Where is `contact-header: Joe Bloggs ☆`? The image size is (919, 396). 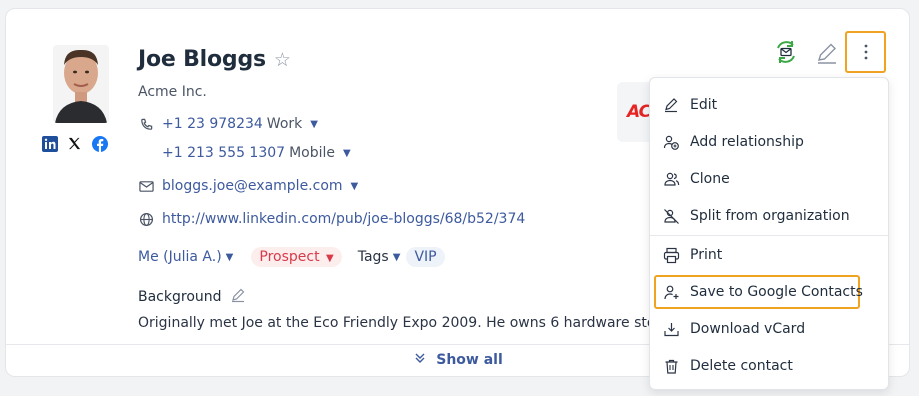 contact-header: Joe Bloggs ☆ is located at coordinates (214, 59).